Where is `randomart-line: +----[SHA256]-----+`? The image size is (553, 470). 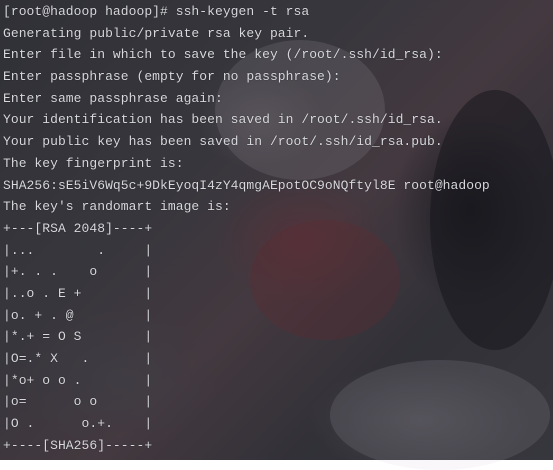 randomart-line: +----[SHA256]-----+ is located at coordinates (78, 445).